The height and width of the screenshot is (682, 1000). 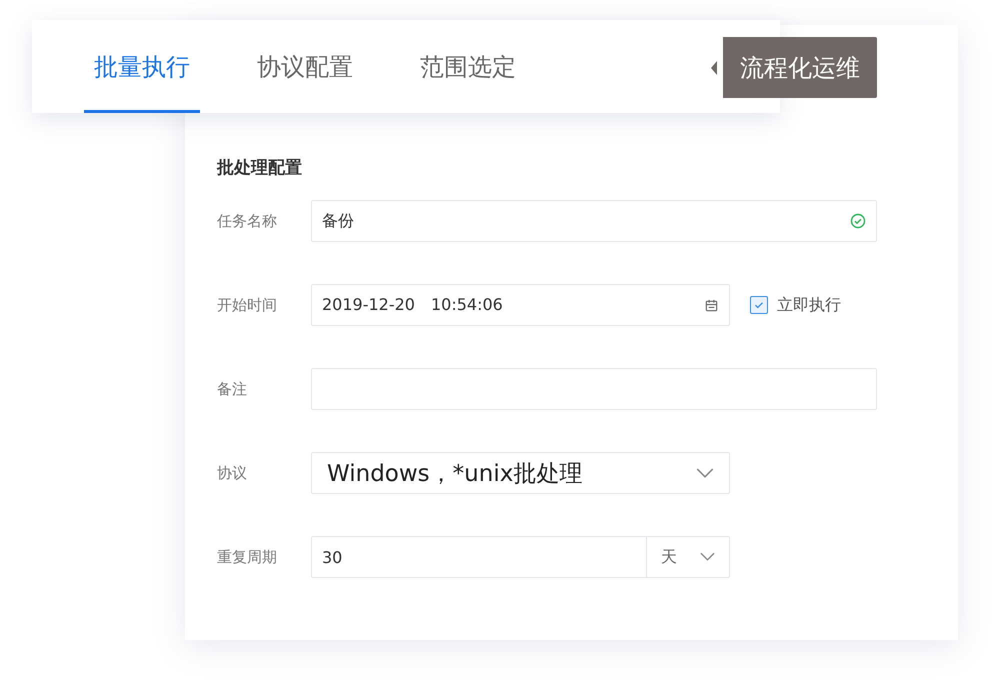 I want to click on chevron-down-icon, so click(x=705, y=473).